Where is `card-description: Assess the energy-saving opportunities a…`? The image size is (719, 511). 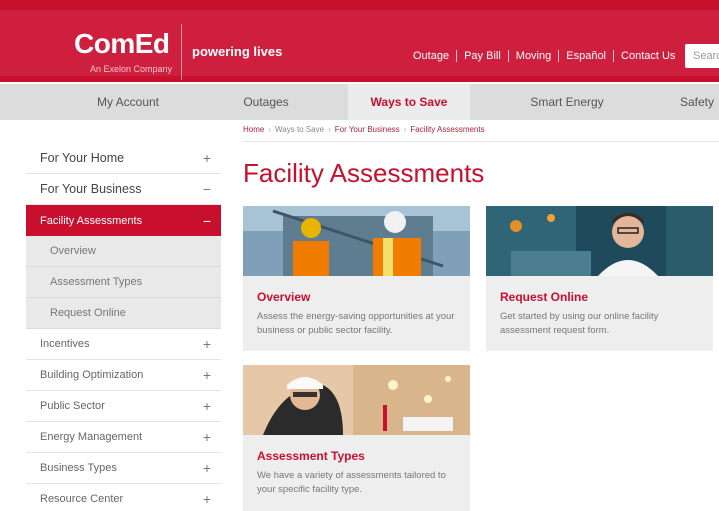 card-description: Assess the energy-saving opportunities a… is located at coordinates (356, 323).